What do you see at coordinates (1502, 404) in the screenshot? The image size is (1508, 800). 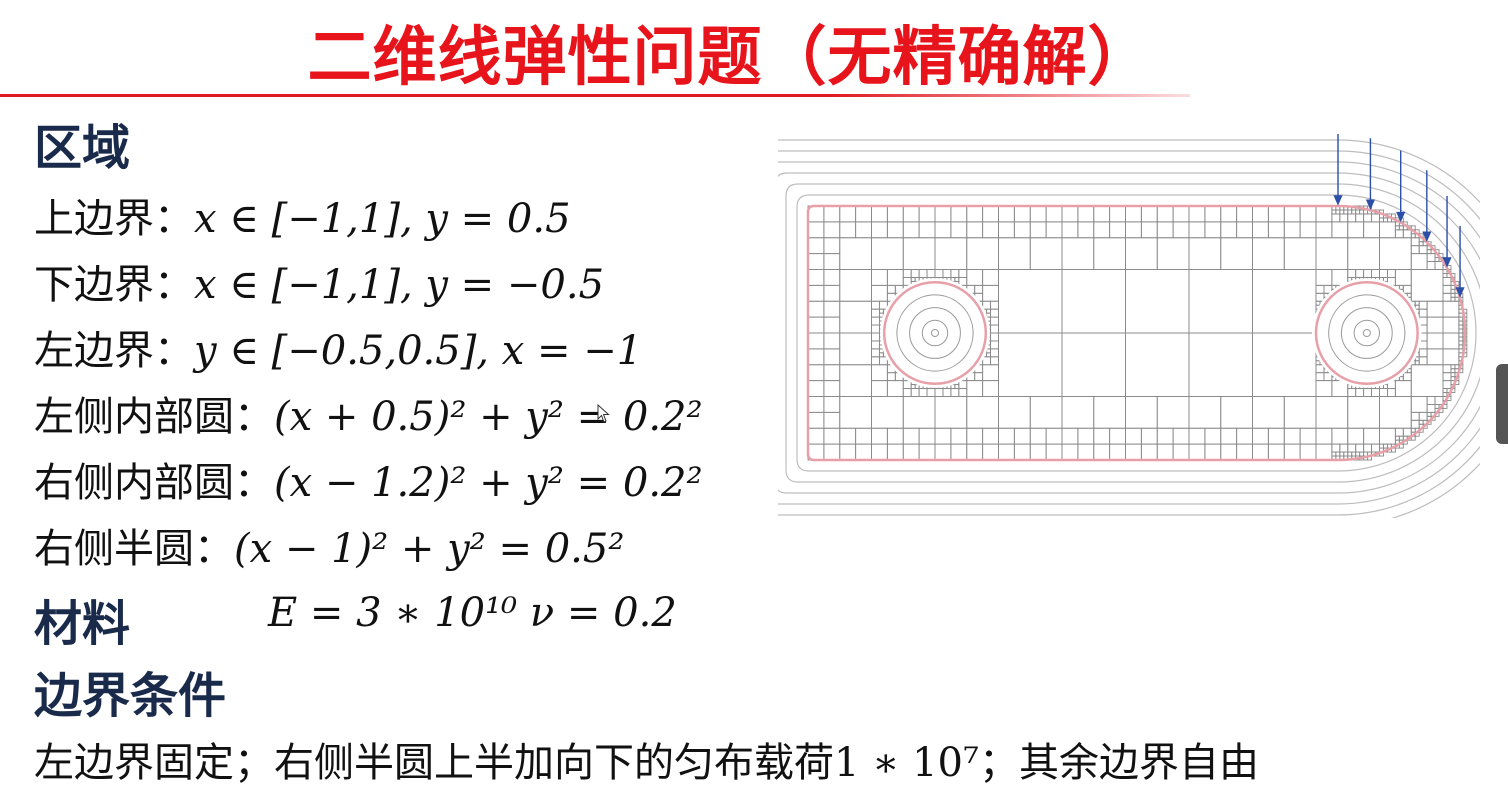 I see `scrollbar-handle` at bounding box center [1502, 404].